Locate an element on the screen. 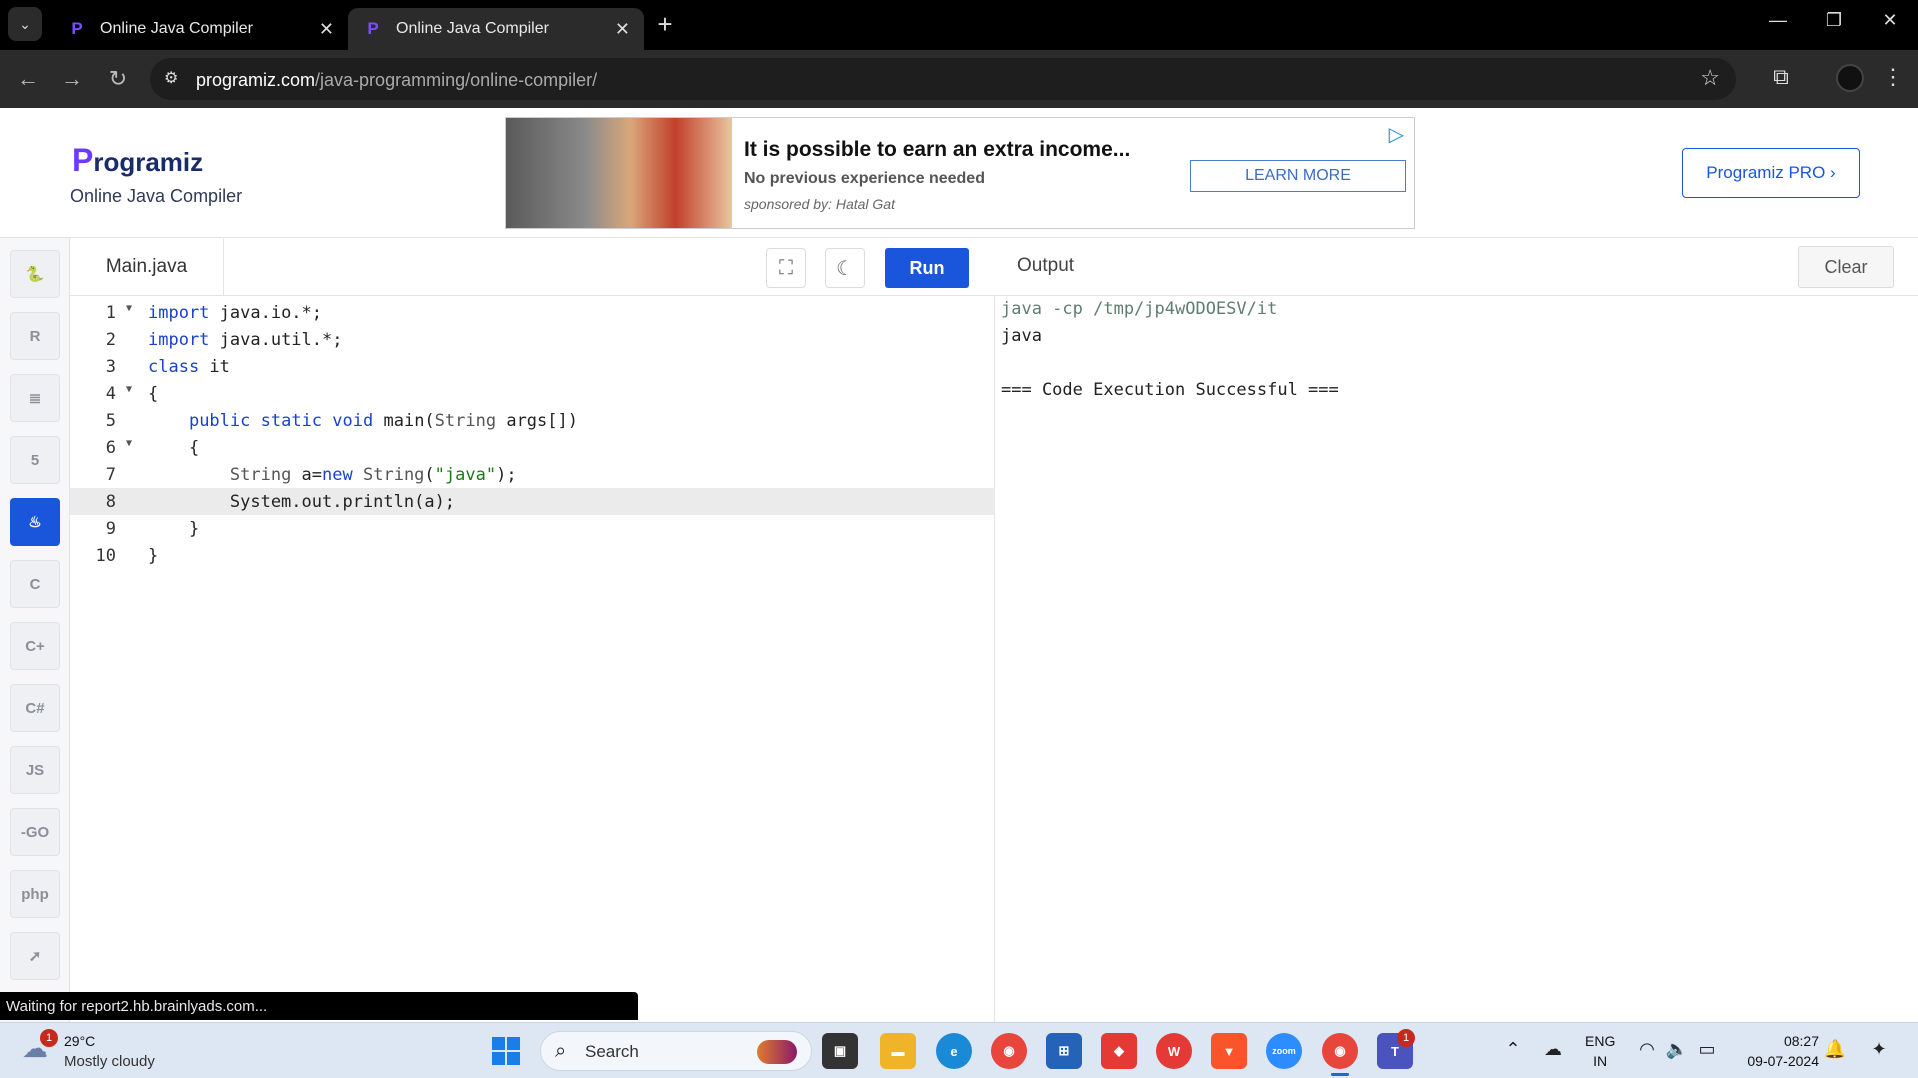  reload-icon: ↻ is located at coordinates (118, 79).